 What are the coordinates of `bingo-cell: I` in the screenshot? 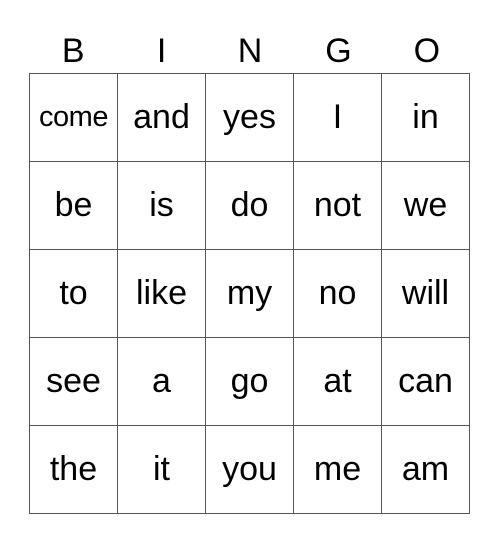 It's located at (338, 118).